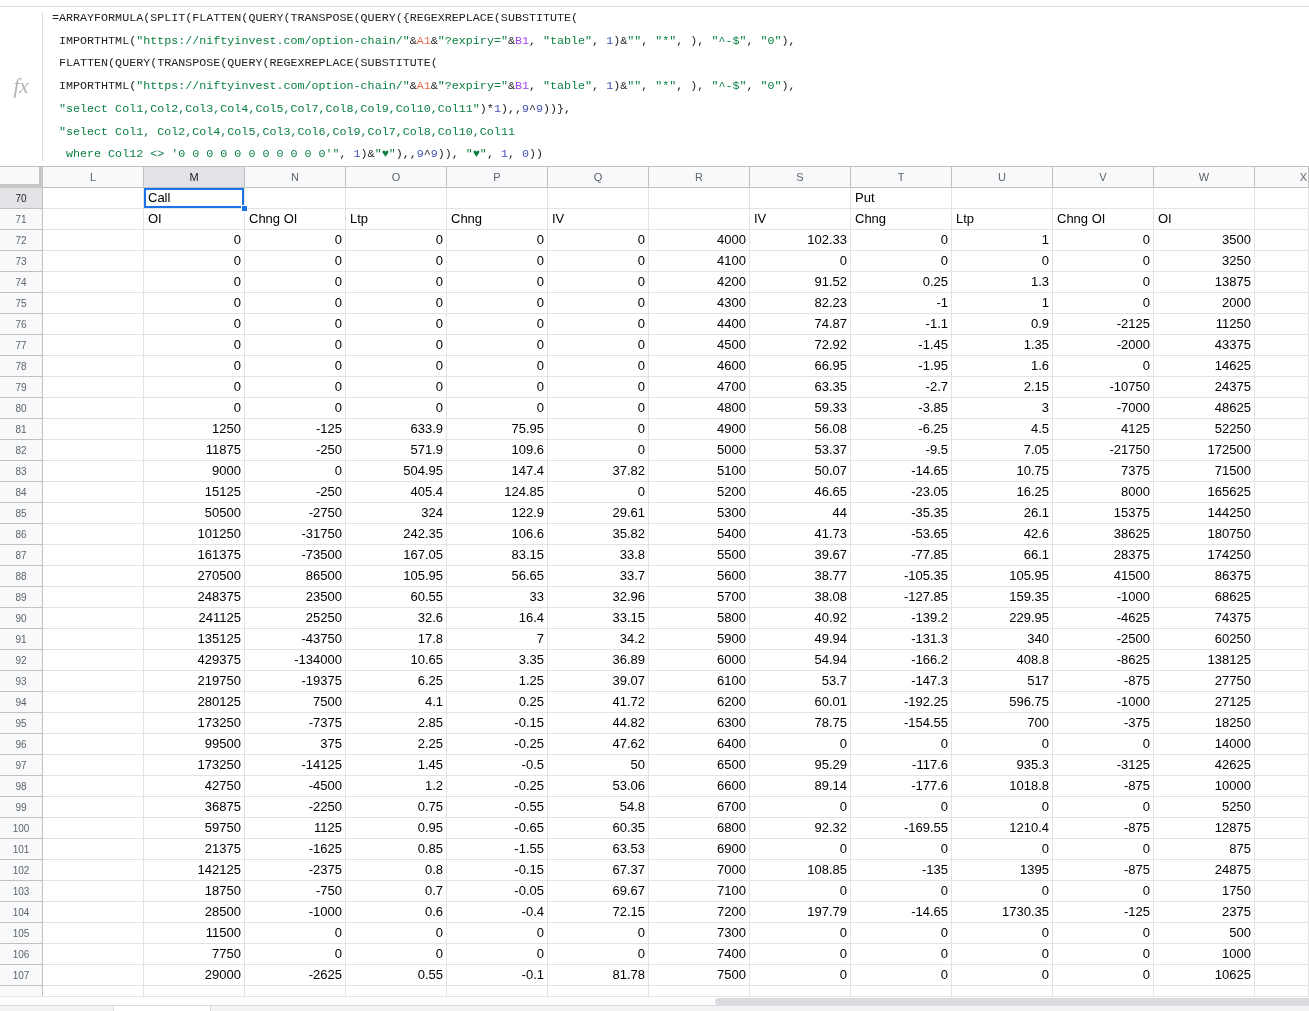 This screenshot has width=1309, height=1011. What do you see at coordinates (21, 513) in the screenshot?
I see `row-header: 85` at bounding box center [21, 513].